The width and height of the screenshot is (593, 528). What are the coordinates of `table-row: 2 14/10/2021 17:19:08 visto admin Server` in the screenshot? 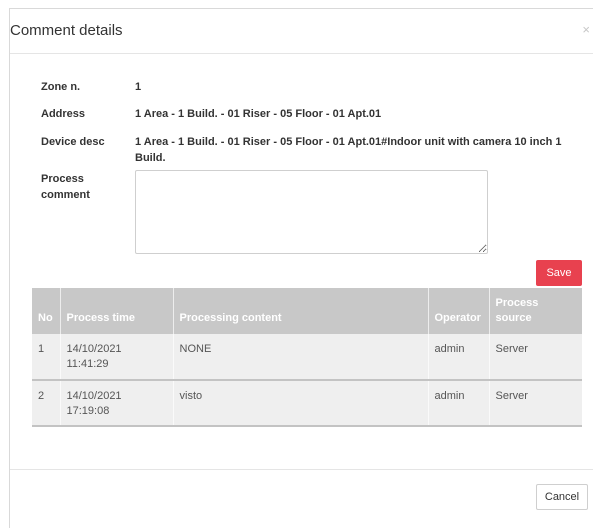 It's located at (307, 403).